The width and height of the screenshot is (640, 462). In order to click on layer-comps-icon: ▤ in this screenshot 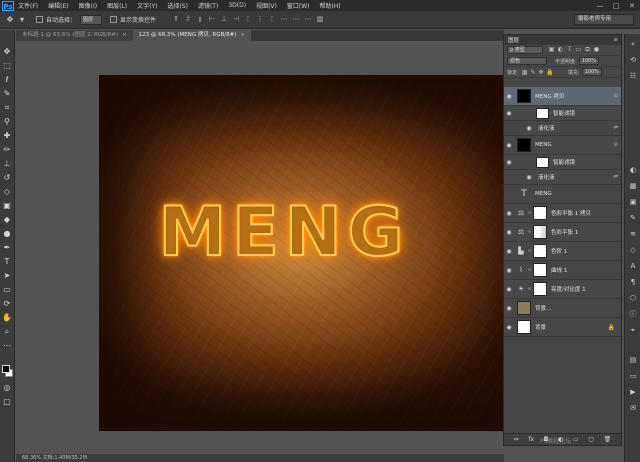, I will do `click(633, 360)`.